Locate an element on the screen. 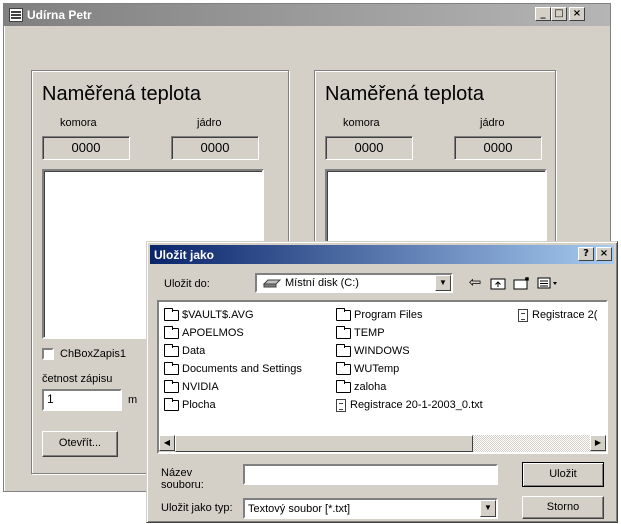 The width and height of the screenshot is (621, 524). list-item: TEMP is located at coordinates (360, 333).